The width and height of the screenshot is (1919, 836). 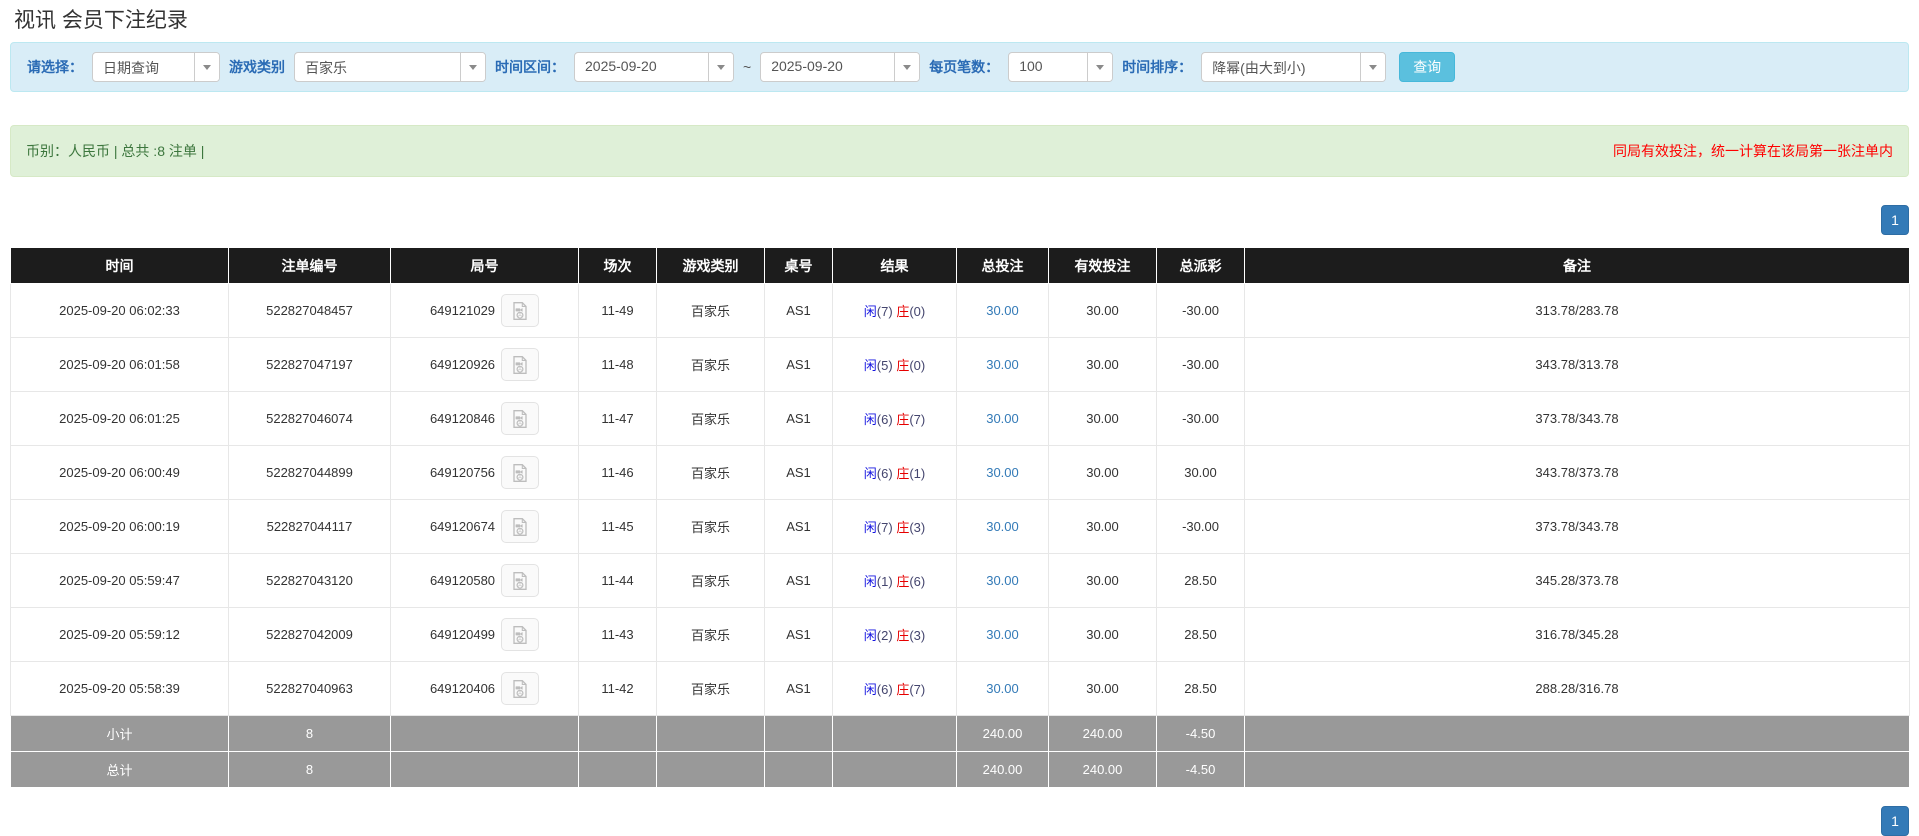 I want to click on query-type-select: 日期查询, so click(x=156, y=67).